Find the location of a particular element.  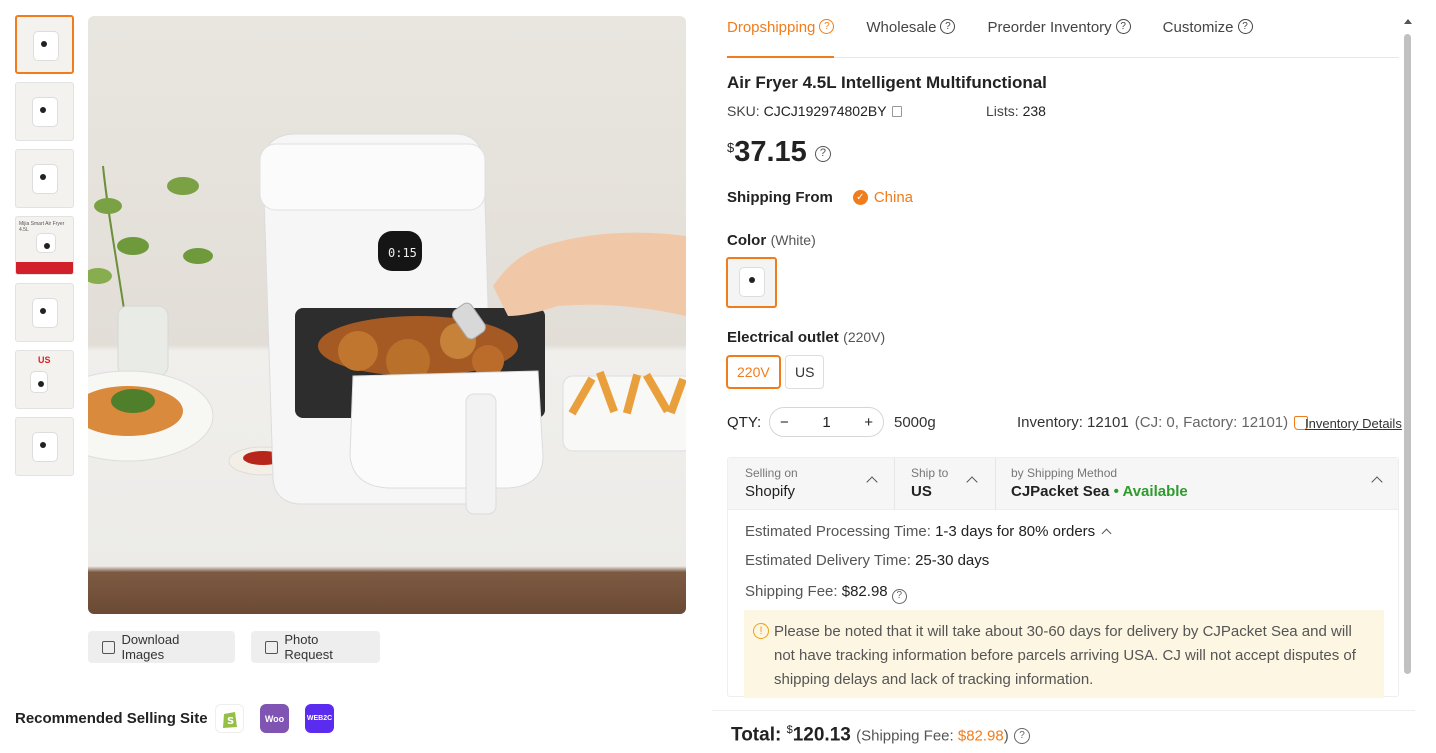

recommended-sites: S Woo WEB2C is located at coordinates (274, 718).